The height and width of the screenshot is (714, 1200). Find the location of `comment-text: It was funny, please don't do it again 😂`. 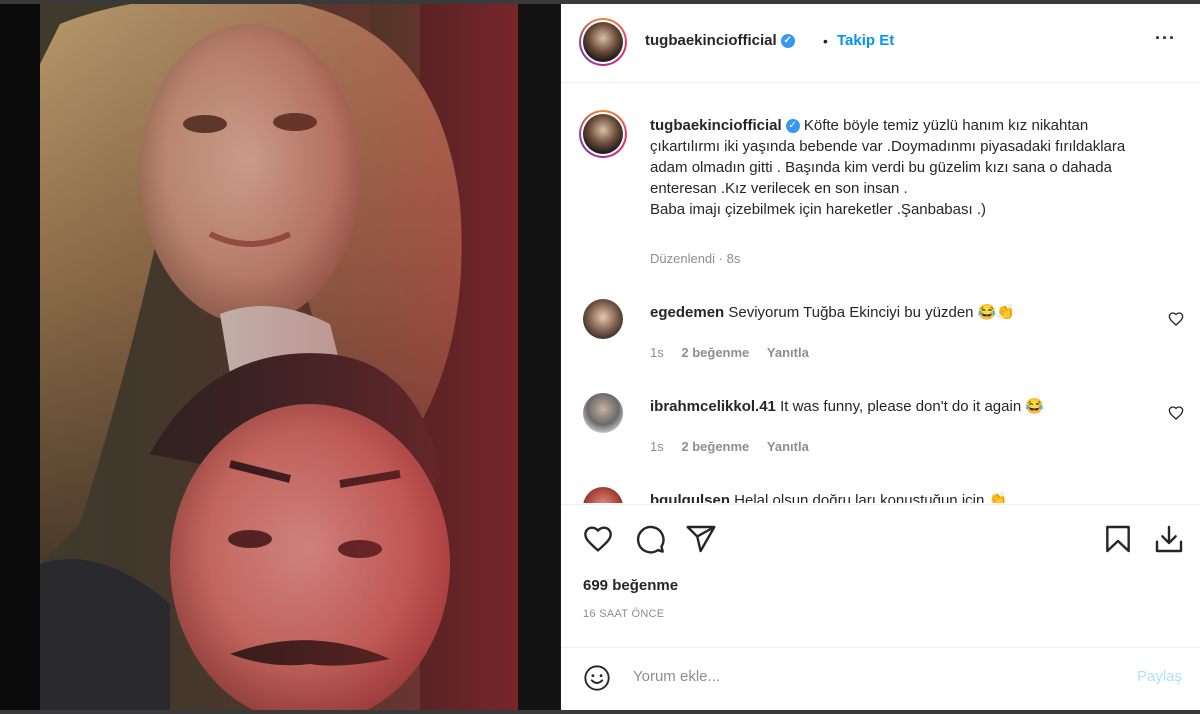

comment-text: It was funny, please don't do it again 😂 is located at coordinates (912, 406).